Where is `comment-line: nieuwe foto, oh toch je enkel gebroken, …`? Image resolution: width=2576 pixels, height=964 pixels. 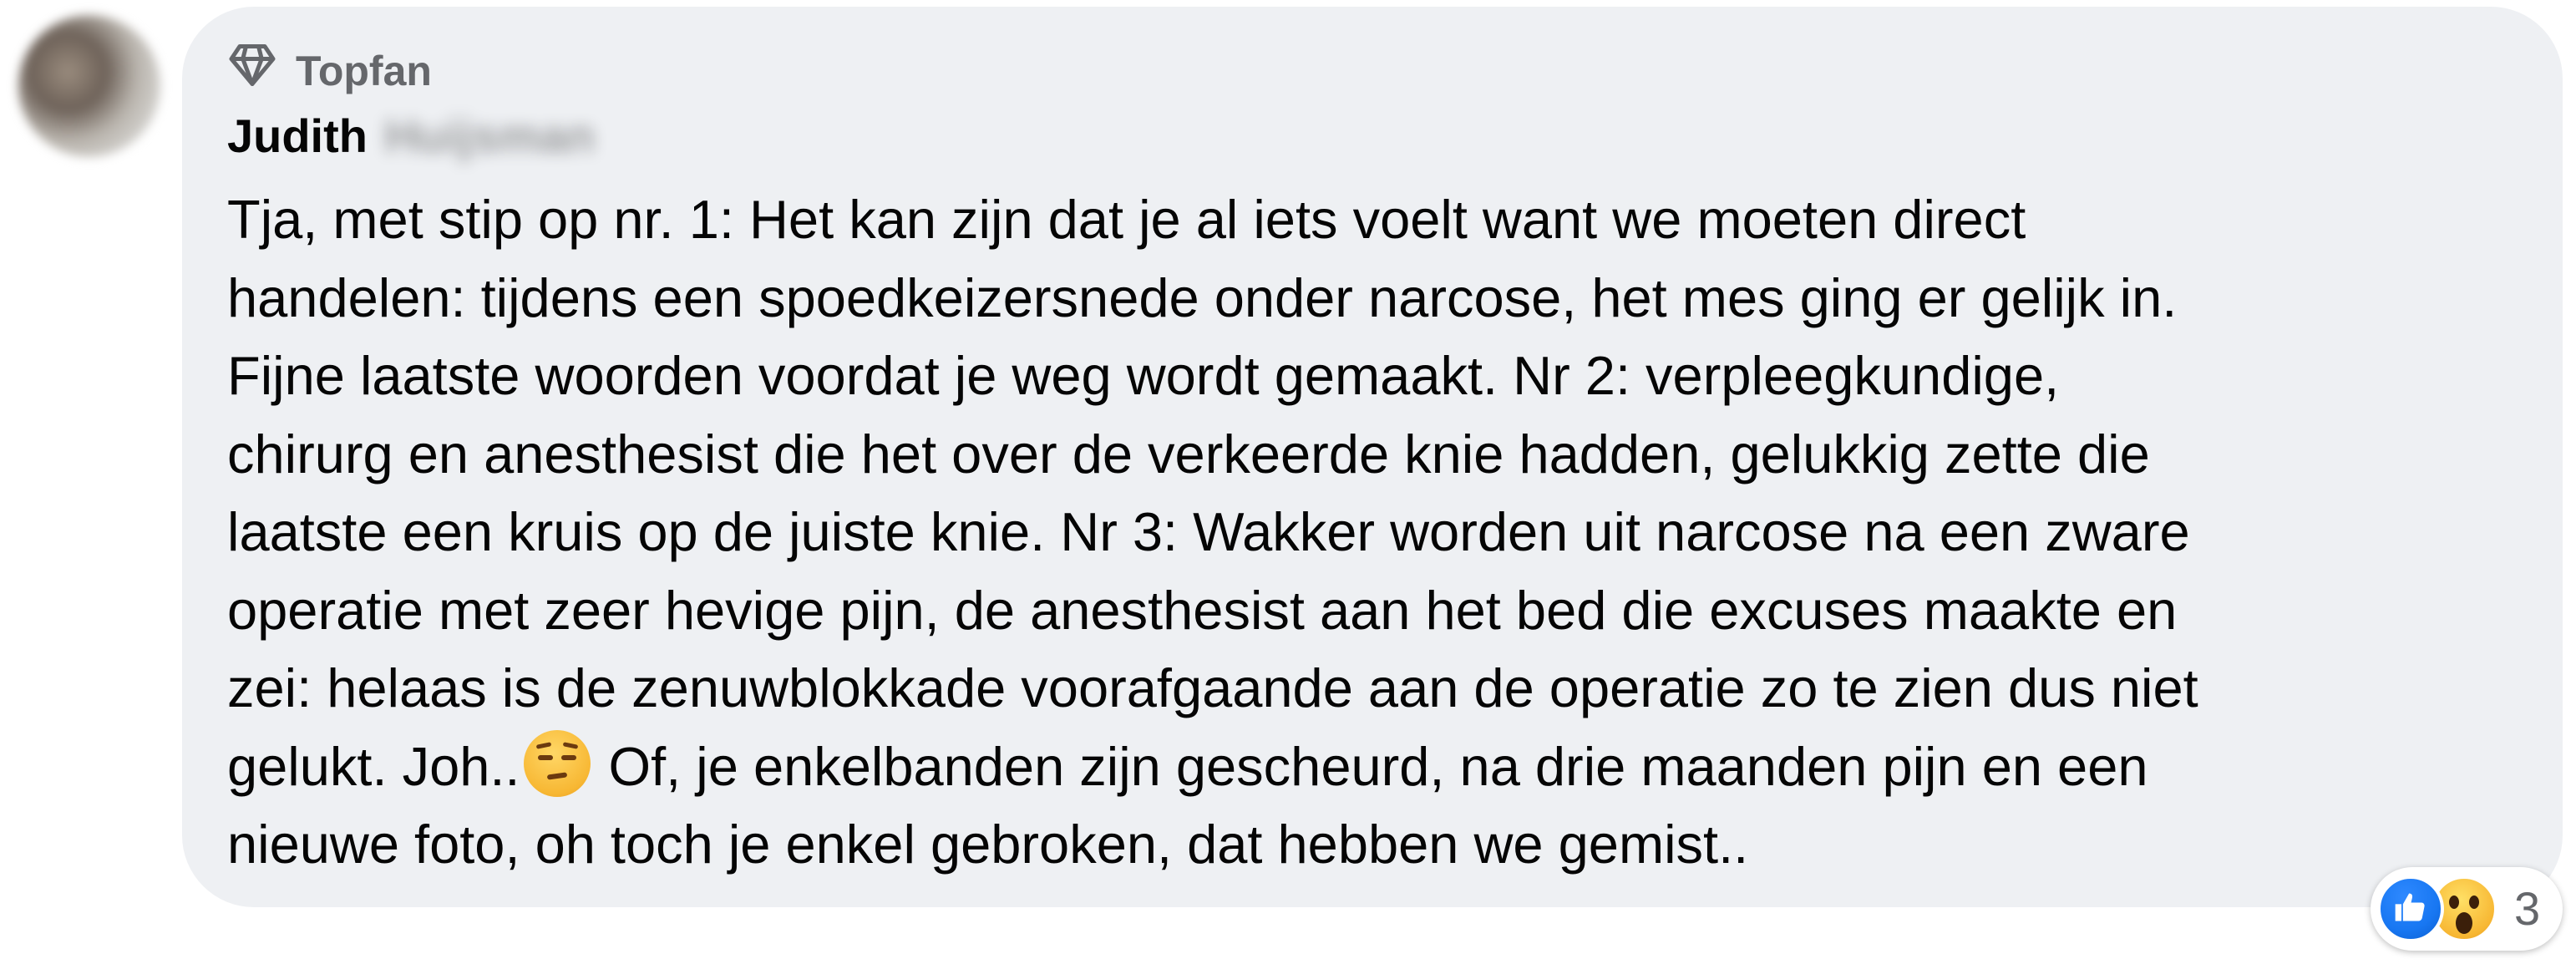
comment-line: nieuwe foto, oh toch je enkel gebroken, … is located at coordinates (988, 844).